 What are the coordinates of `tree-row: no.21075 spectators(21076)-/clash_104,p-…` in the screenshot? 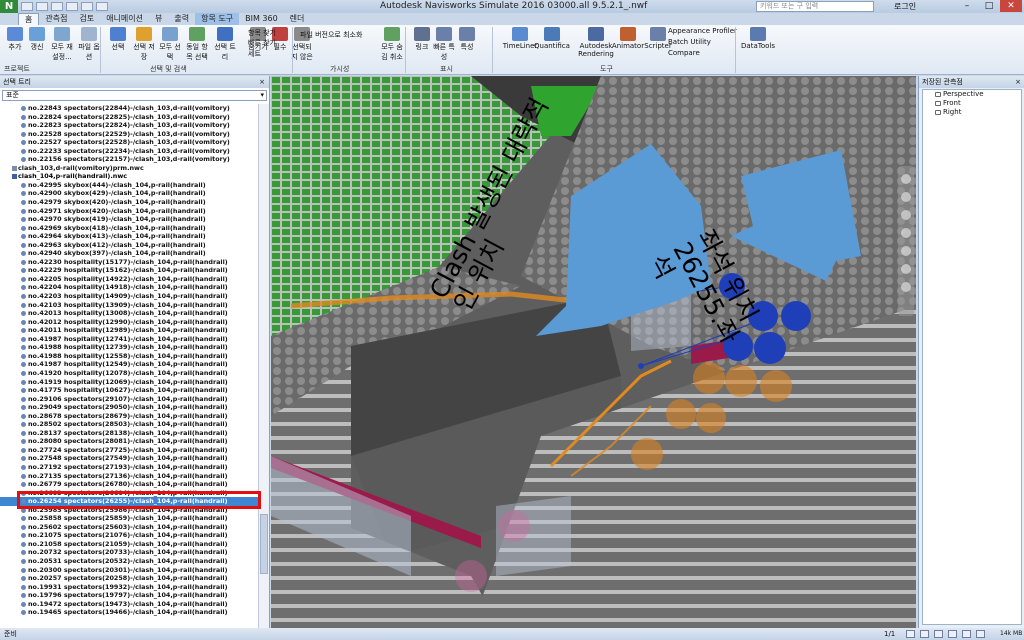 It's located at (129, 535).